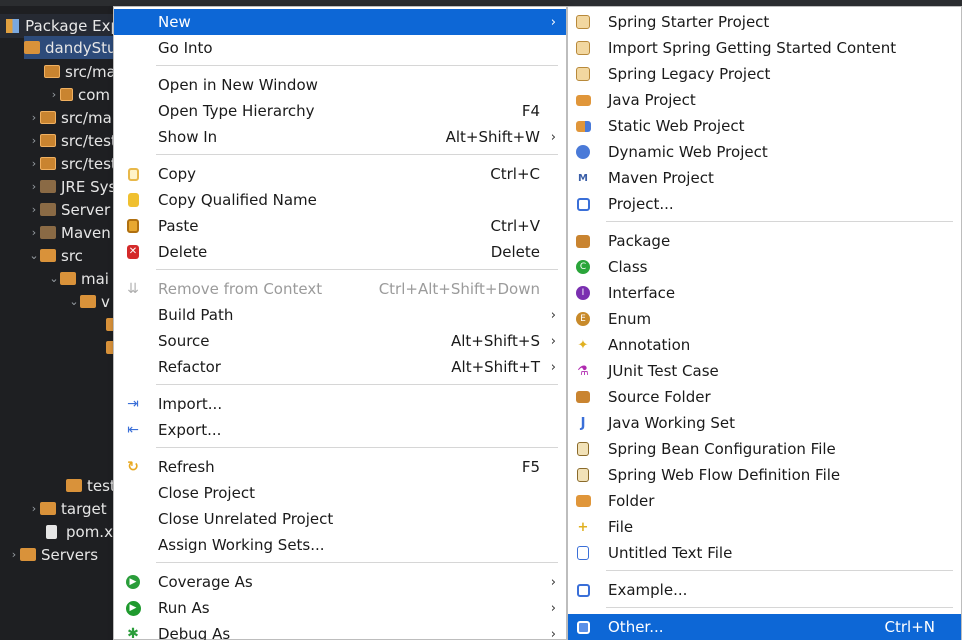 This screenshot has height=640, width=962. I want to click on menu-item-refresh: ↻ Refresh F5, so click(340, 467).